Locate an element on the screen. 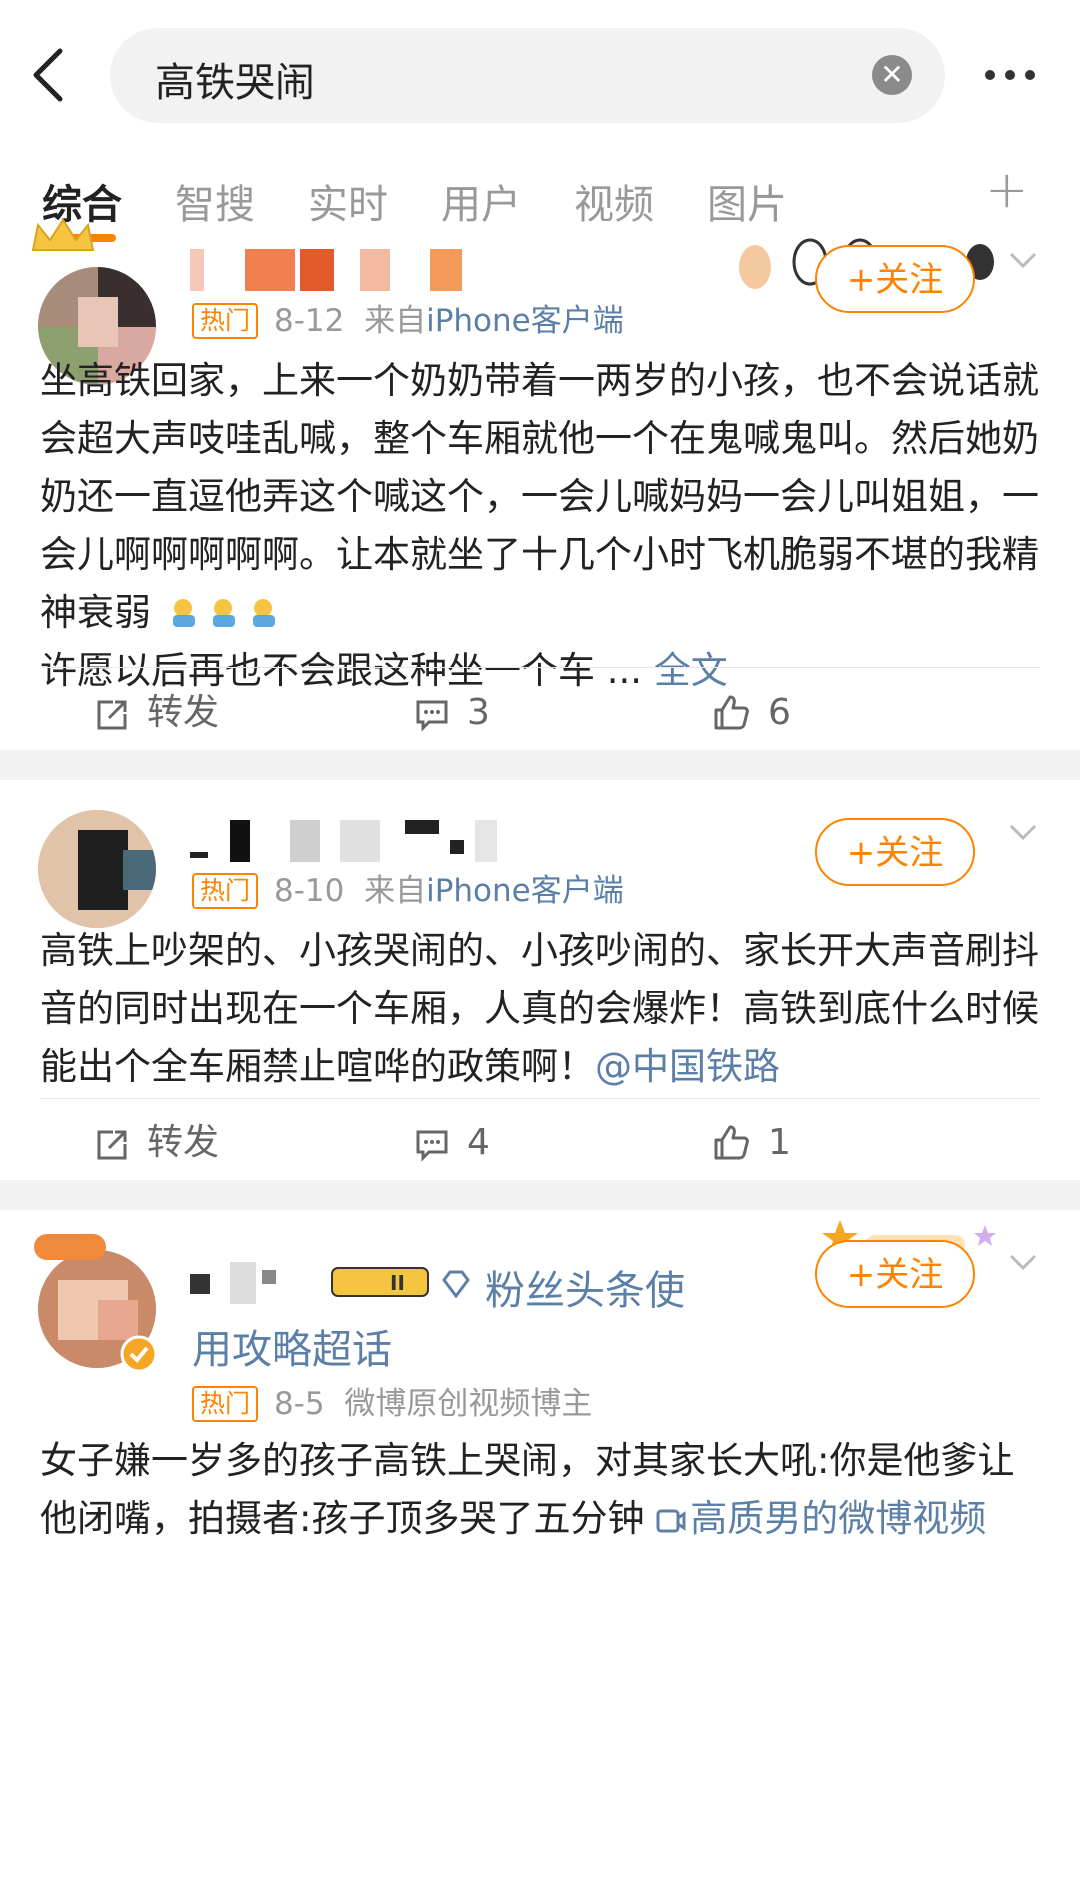 This screenshot has width=1080, height=1883. like-count: 6 is located at coordinates (779, 712).